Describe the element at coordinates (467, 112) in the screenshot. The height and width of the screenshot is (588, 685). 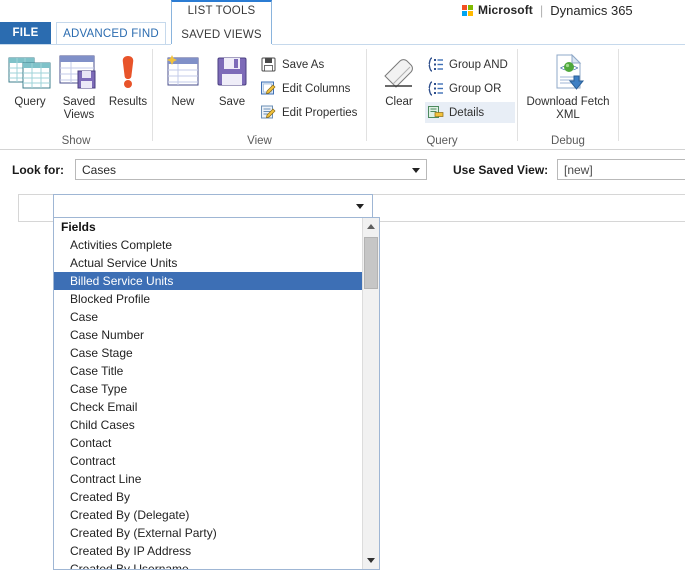
I see `details-label: Details` at that location.